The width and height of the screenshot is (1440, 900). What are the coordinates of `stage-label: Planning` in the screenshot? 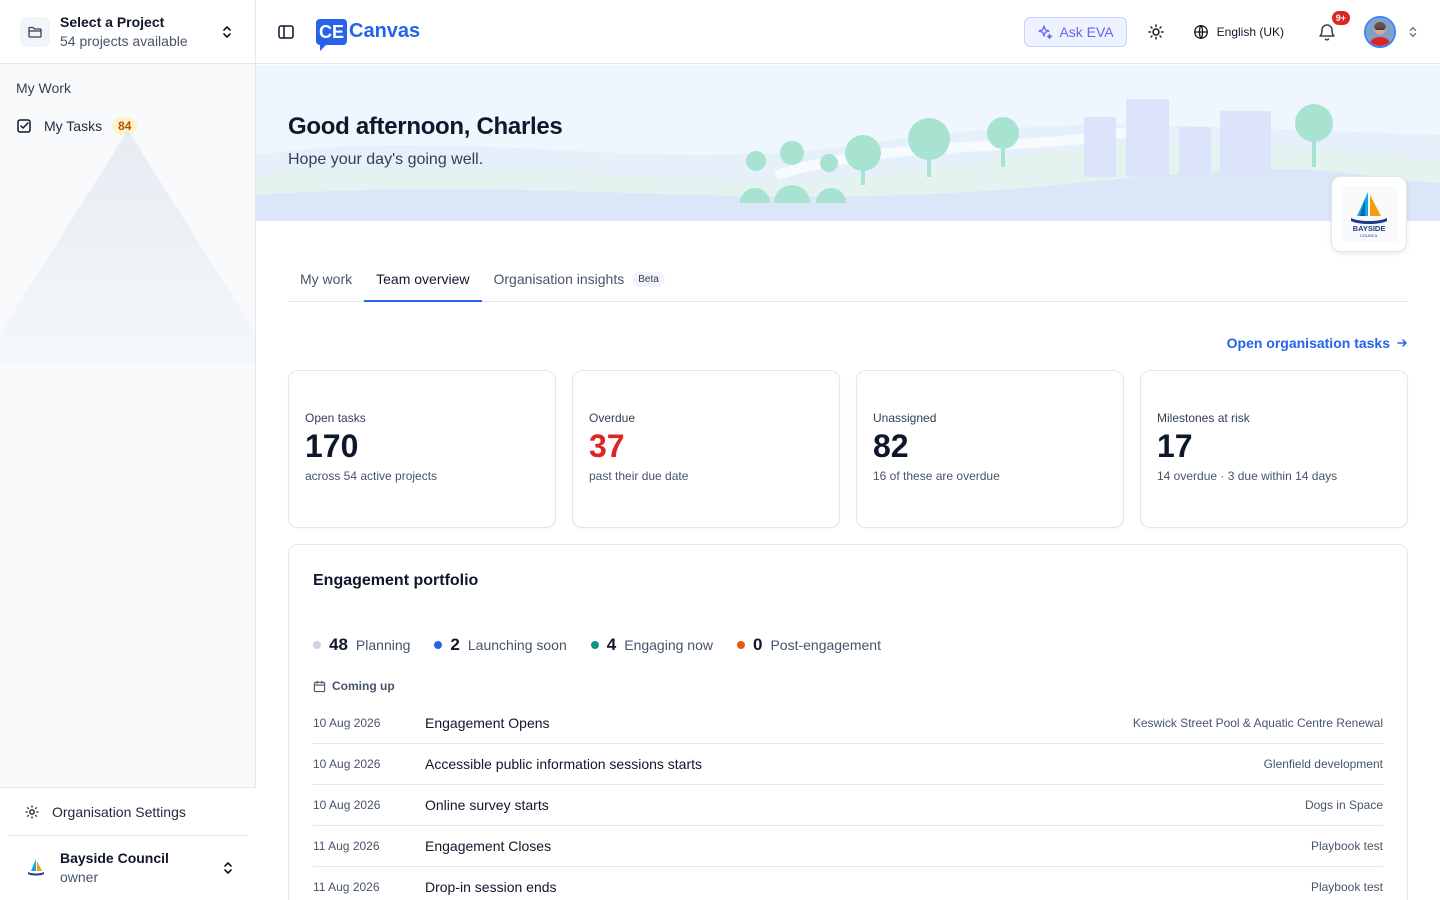 It's located at (383, 645).